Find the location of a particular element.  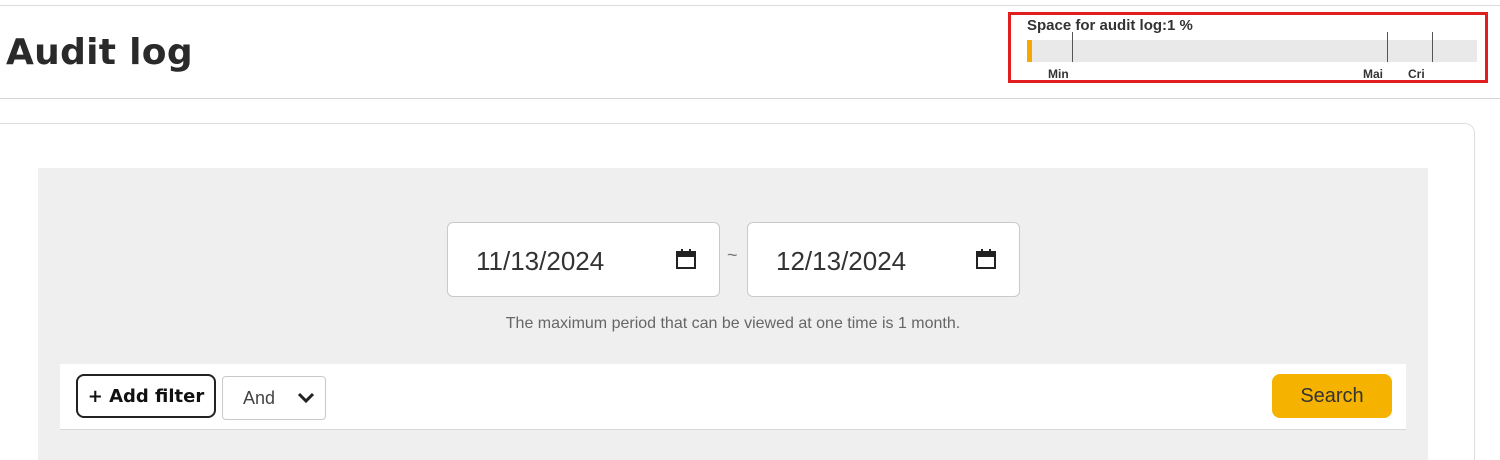

page-title: Audit log is located at coordinates (99, 52).